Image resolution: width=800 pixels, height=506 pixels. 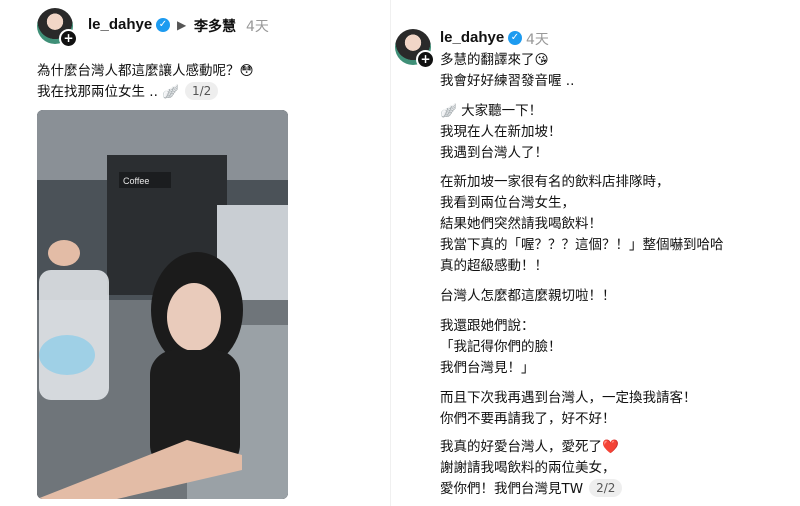 What do you see at coordinates (145, 71) in the screenshot?
I see `post-line: 為什麼台灣人都這麼讓人感動呢？😳` at bounding box center [145, 71].